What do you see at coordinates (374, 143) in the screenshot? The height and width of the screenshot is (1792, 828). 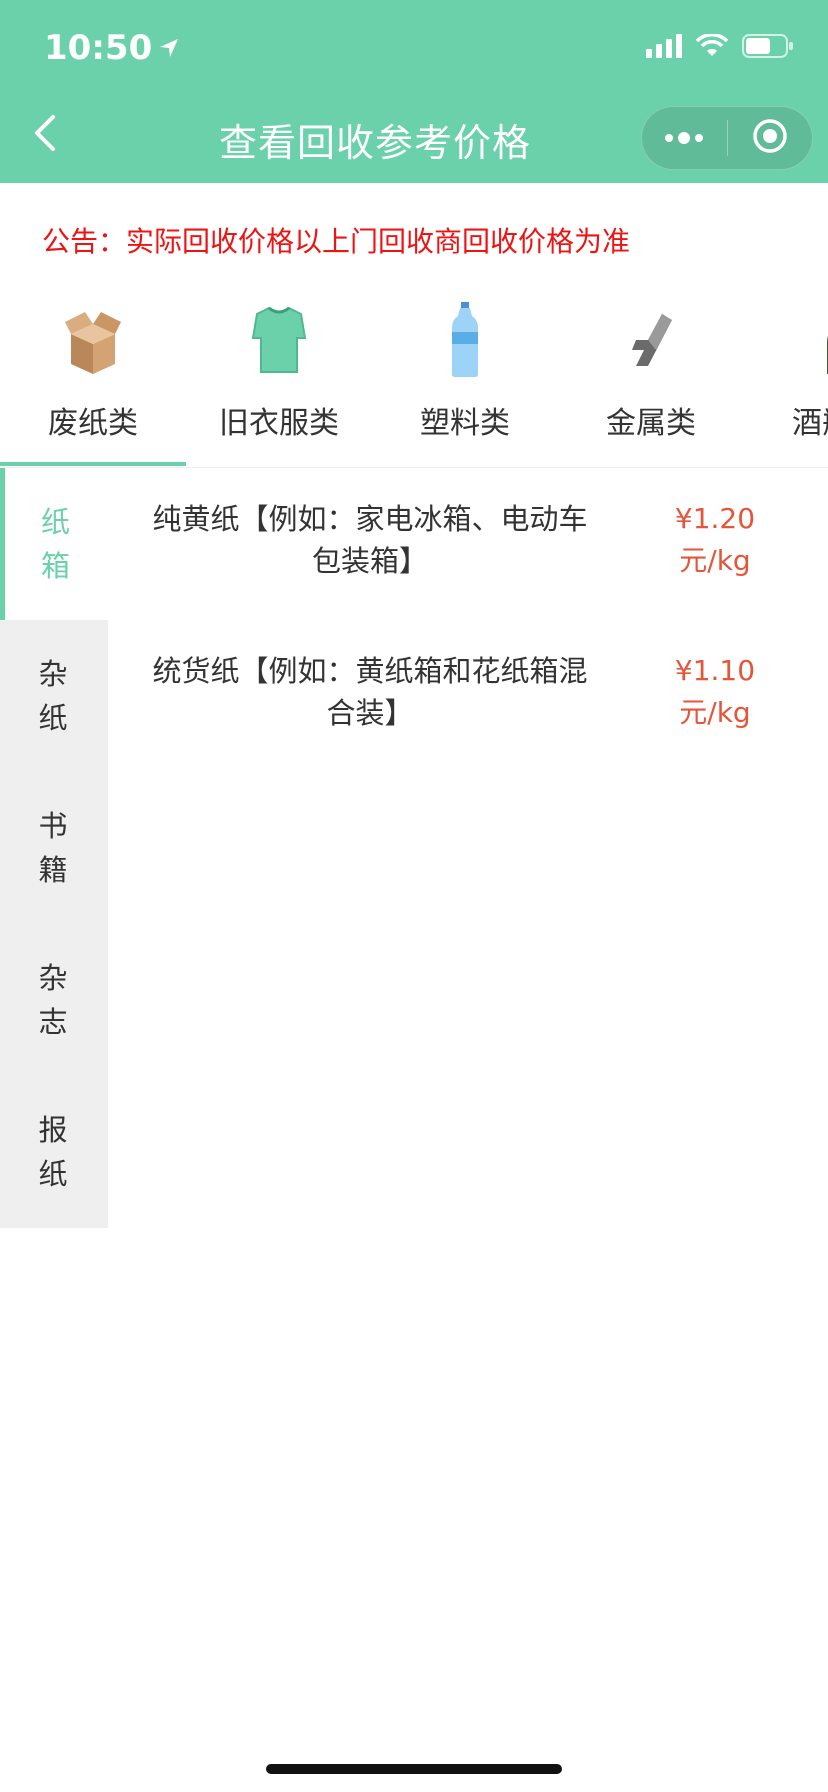 I see `page-title: 查看回收参考价格` at bounding box center [374, 143].